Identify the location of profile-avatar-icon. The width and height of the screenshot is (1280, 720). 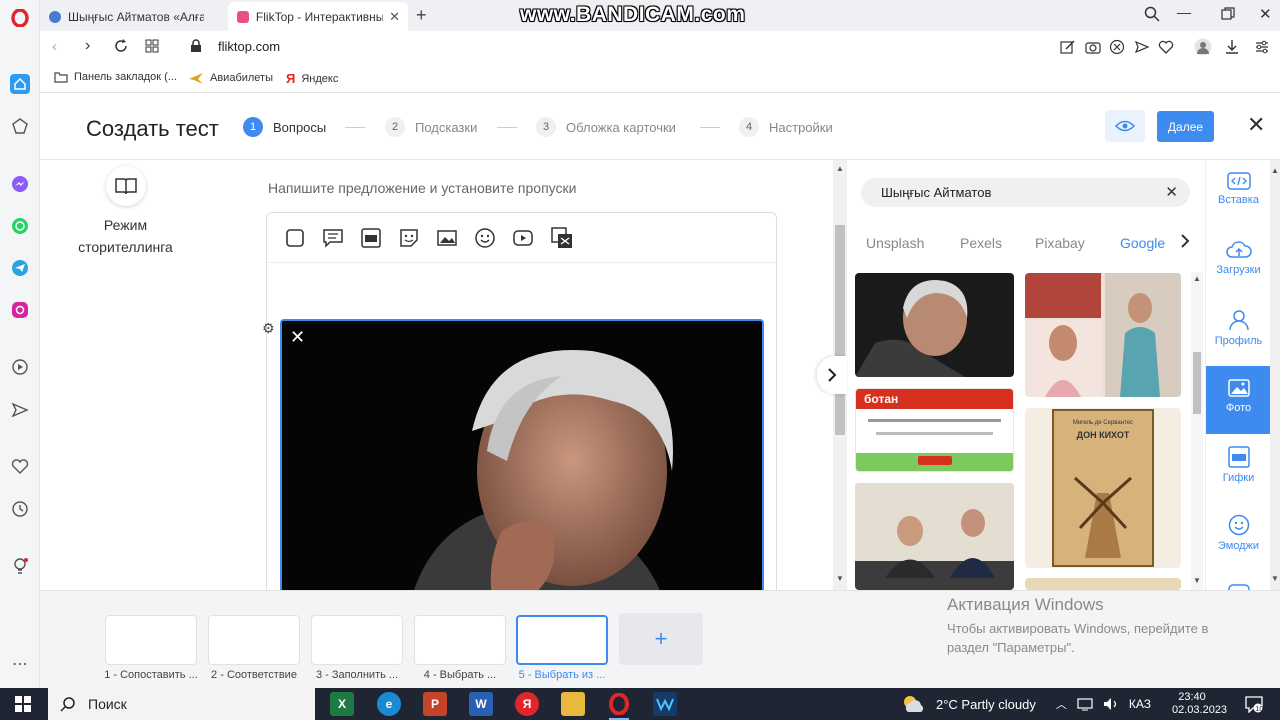
(1203, 49).